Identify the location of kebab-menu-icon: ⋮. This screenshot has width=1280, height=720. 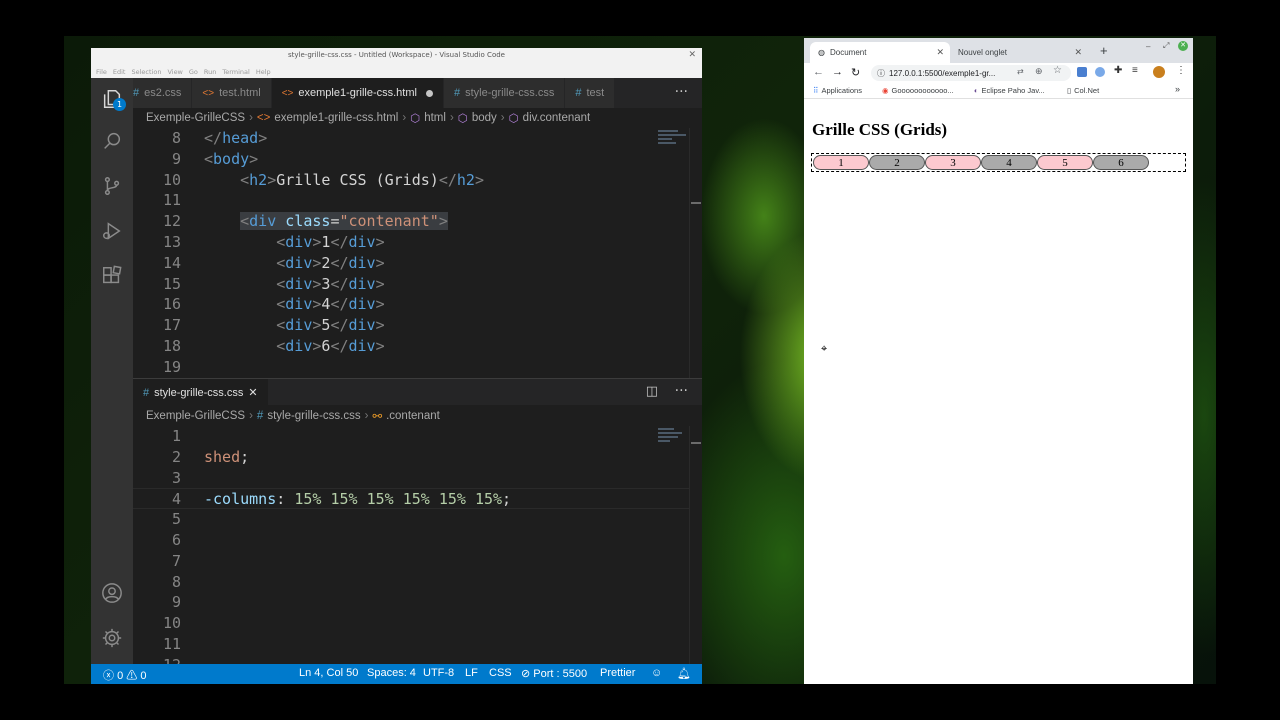
(1181, 70).